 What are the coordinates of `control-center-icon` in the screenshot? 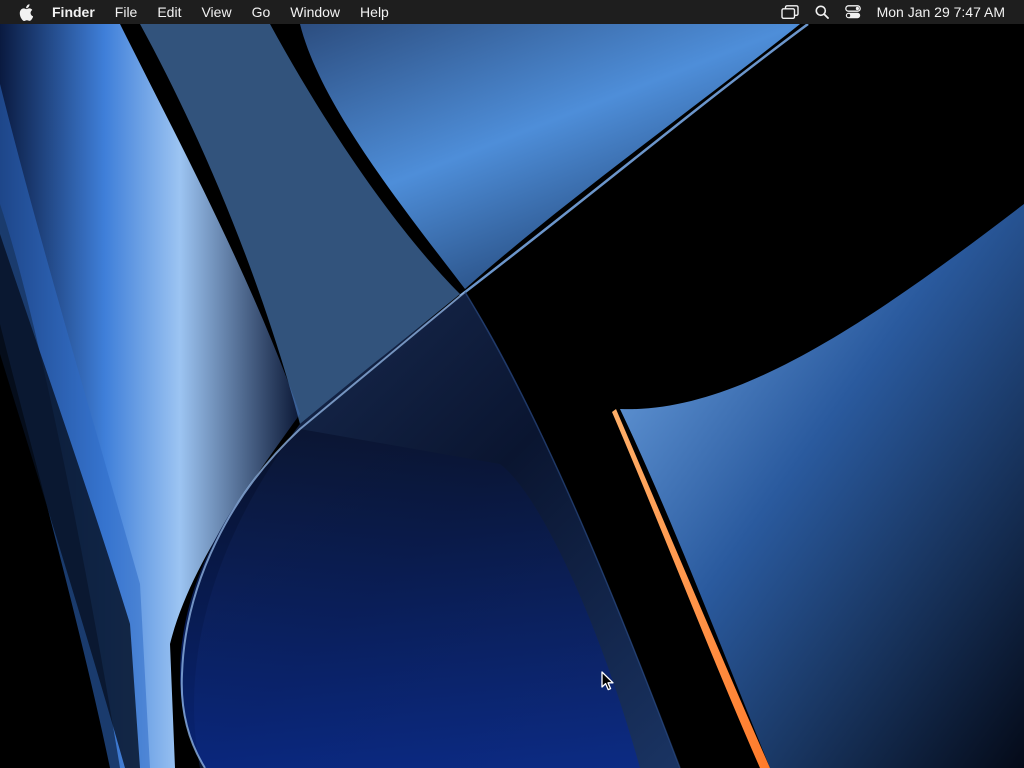 It's located at (852, 12).